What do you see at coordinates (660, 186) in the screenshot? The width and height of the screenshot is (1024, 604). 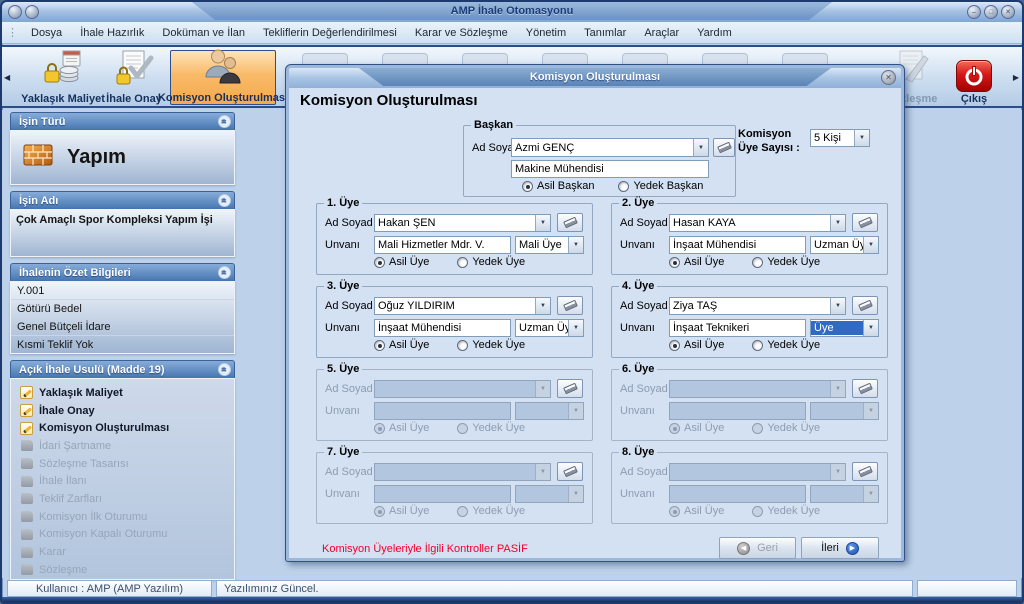 I see `yedek-baskan-radio: Yedek Başkan` at bounding box center [660, 186].